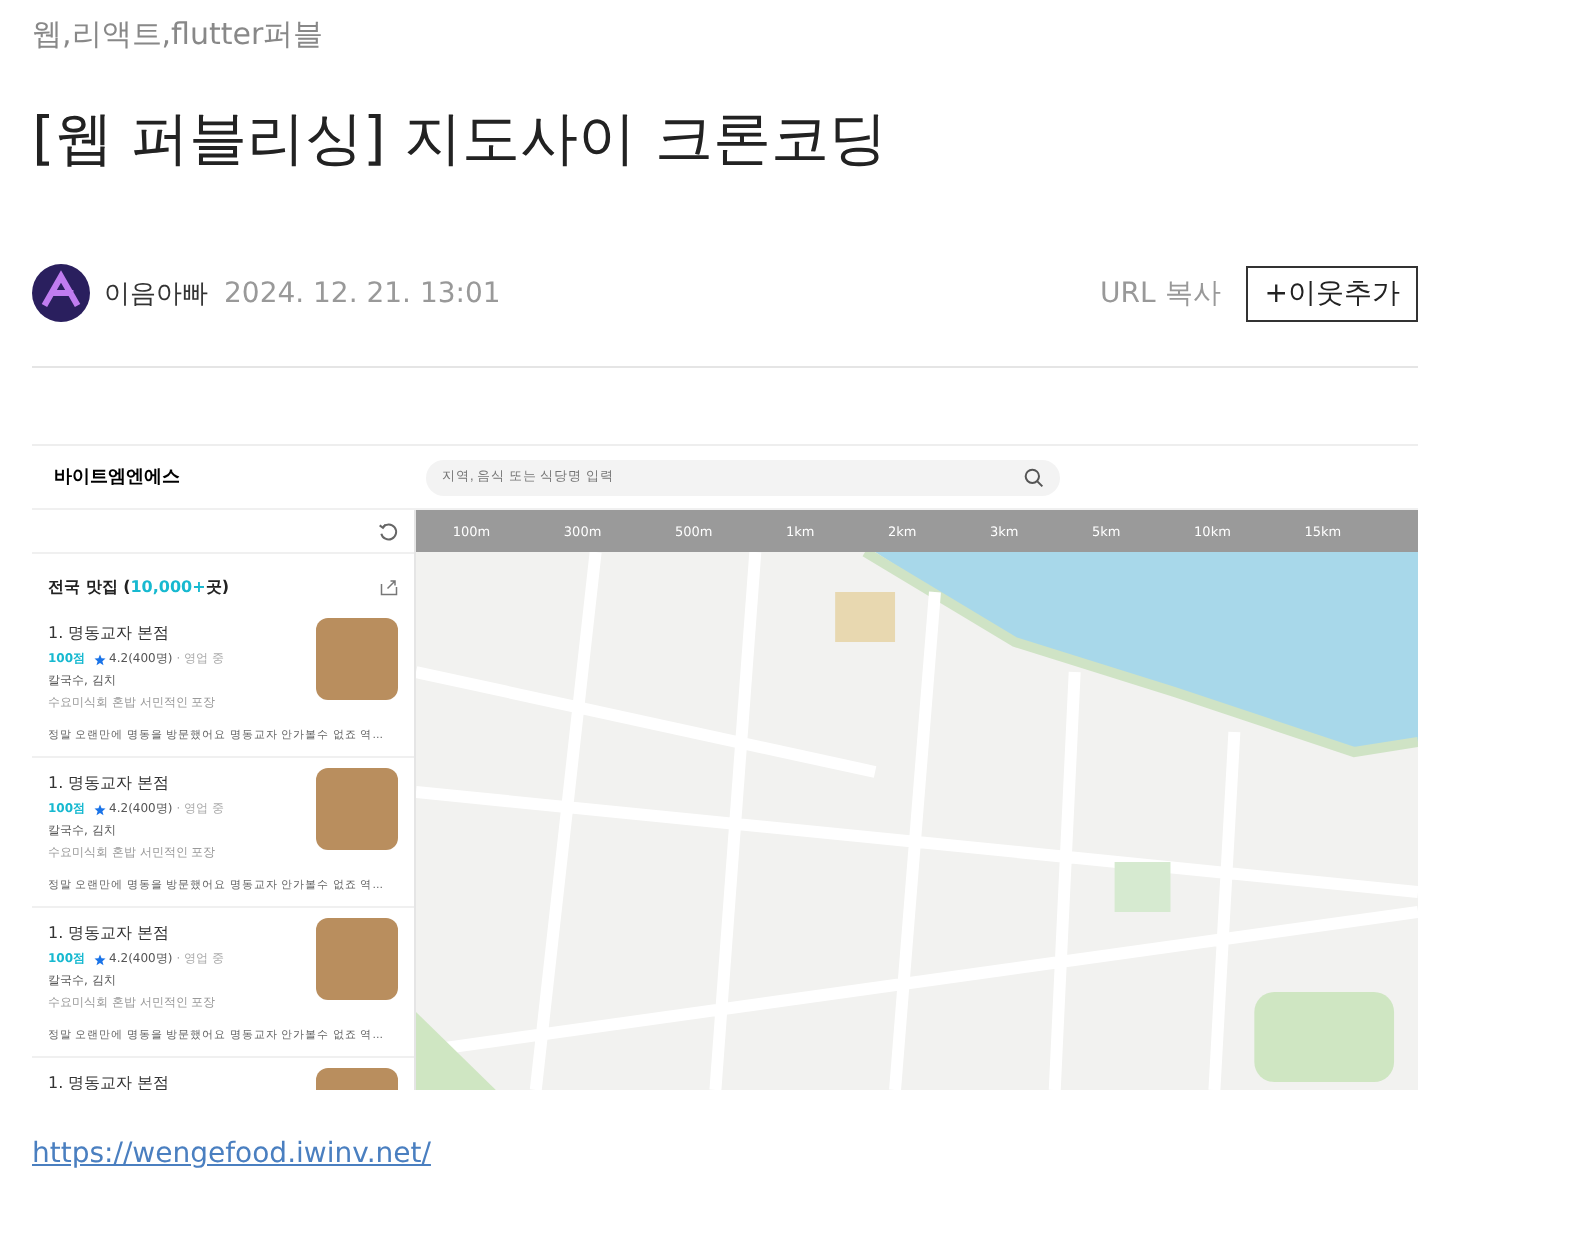  Describe the element at coordinates (1160, 293) in the screenshot. I see `copy-url-button: URL 복사` at that location.